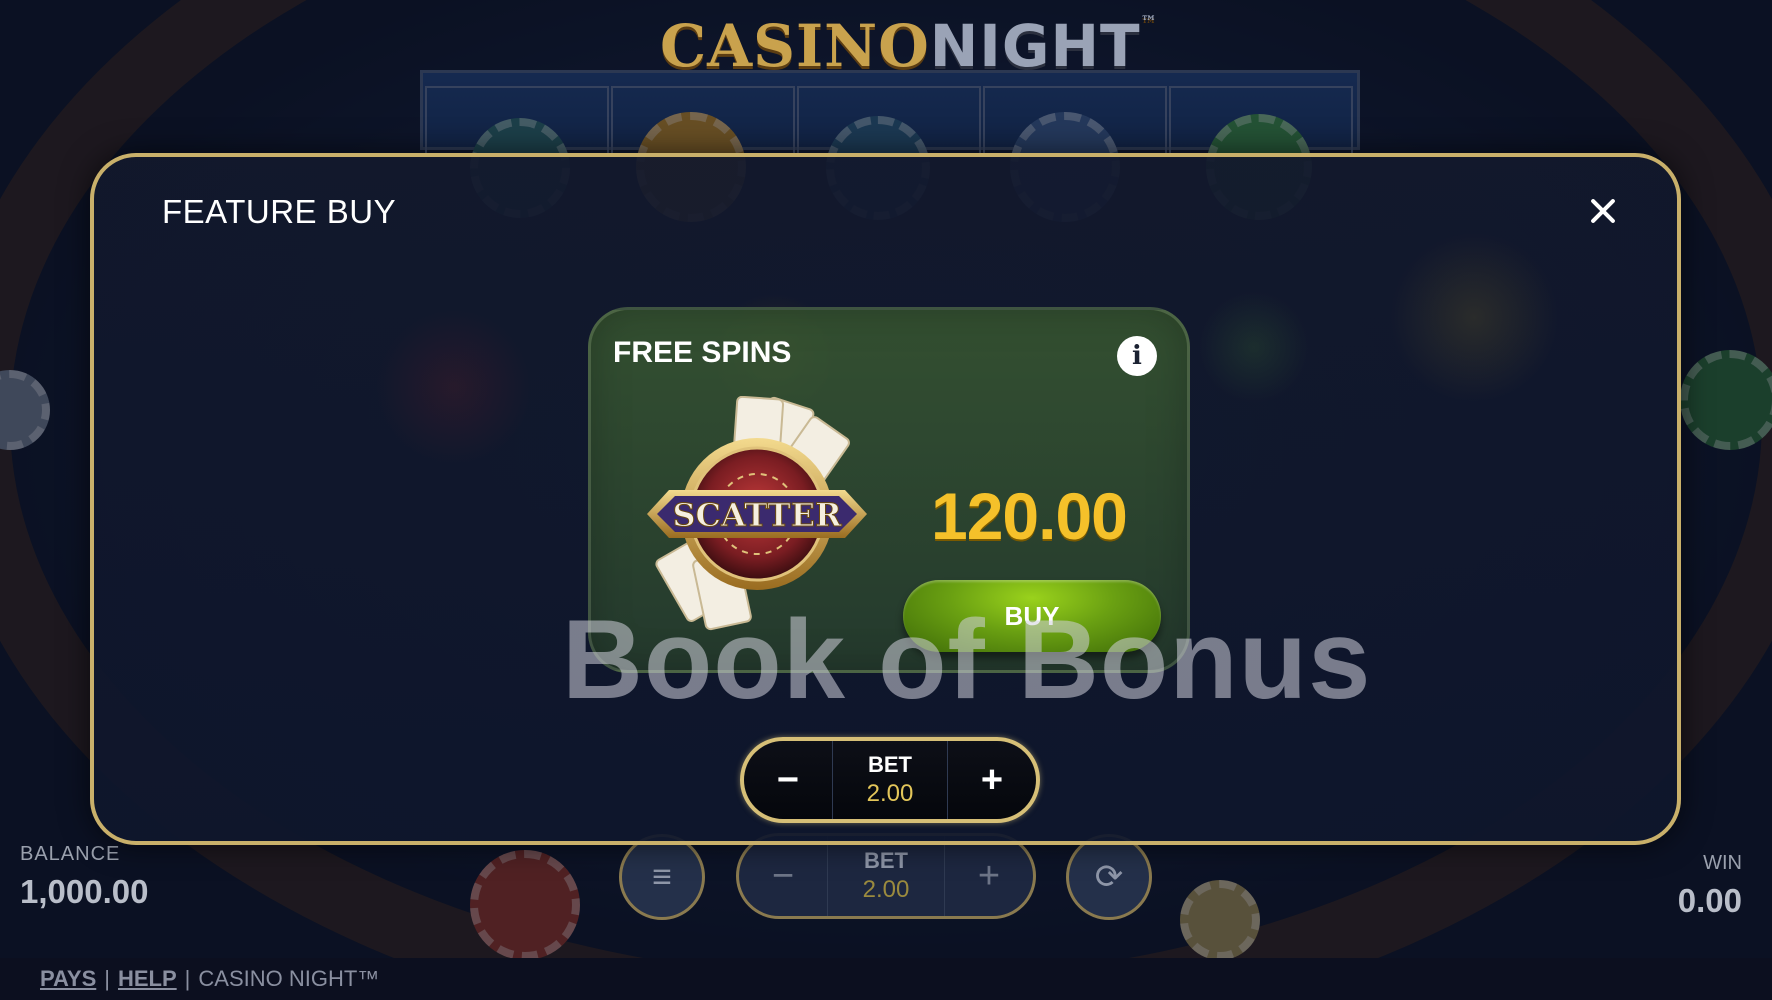  I want to click on modal-bet-display: BET 2.00, so click(890, 780).